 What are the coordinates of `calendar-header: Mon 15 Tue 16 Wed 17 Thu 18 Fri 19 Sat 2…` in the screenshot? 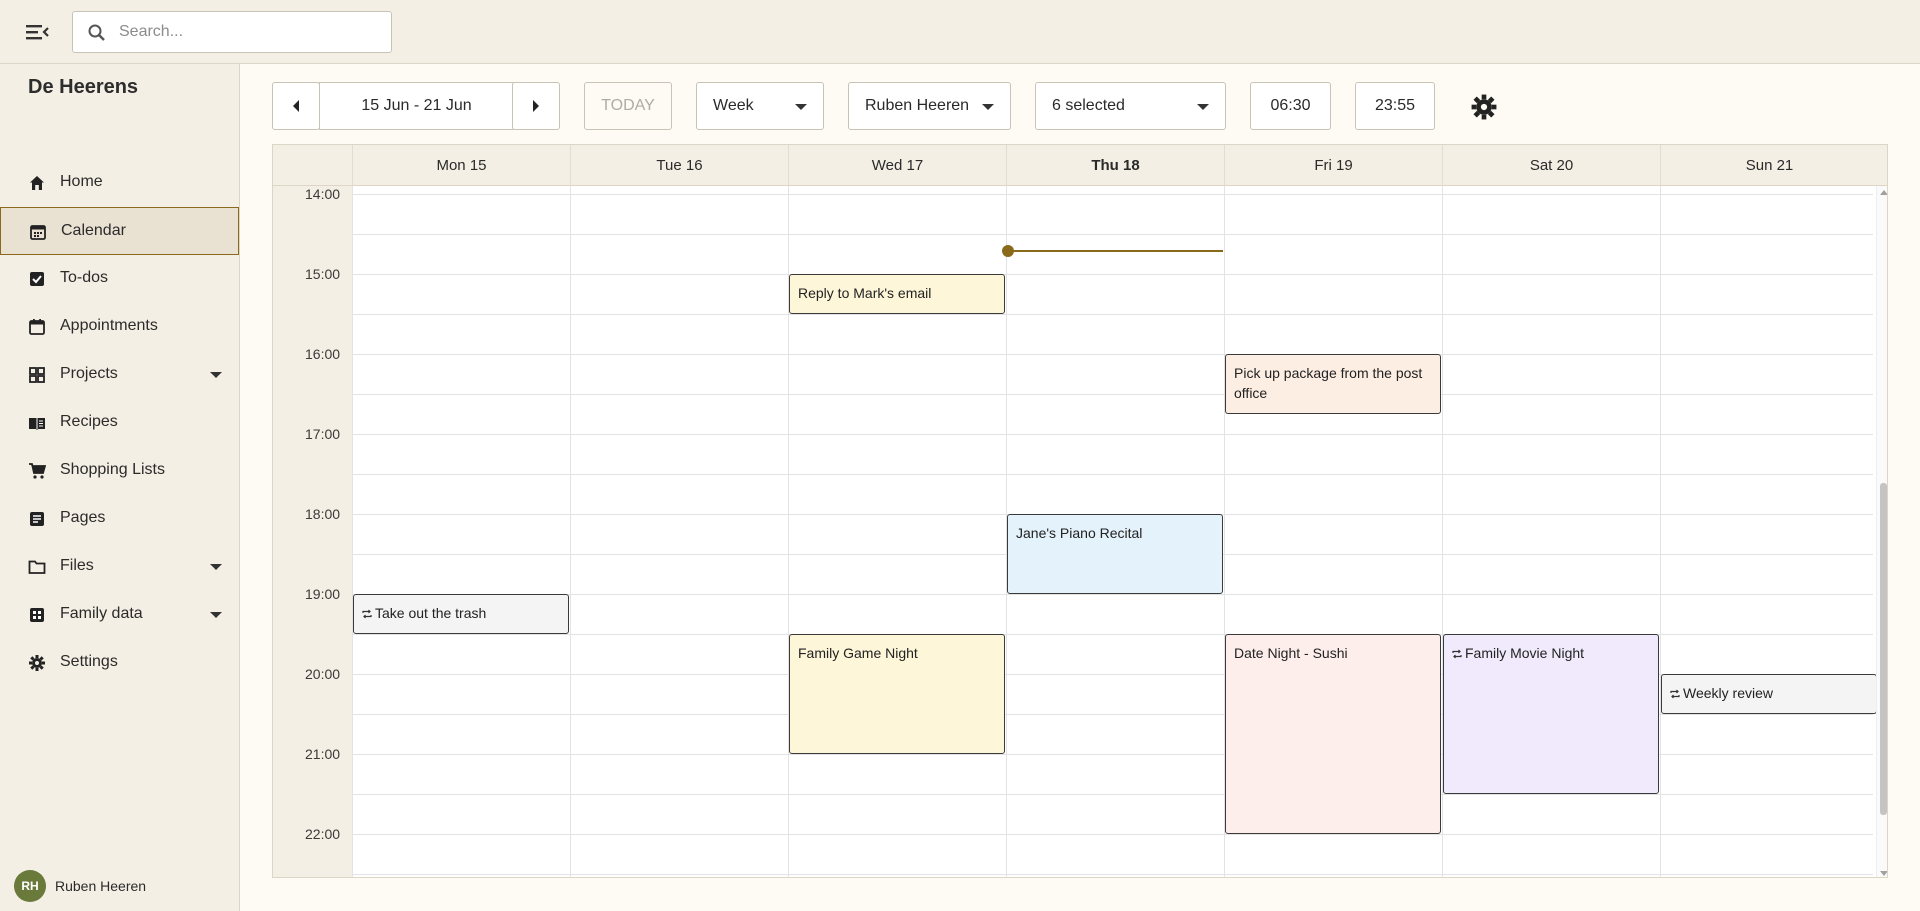 It's located at (1080, 165).